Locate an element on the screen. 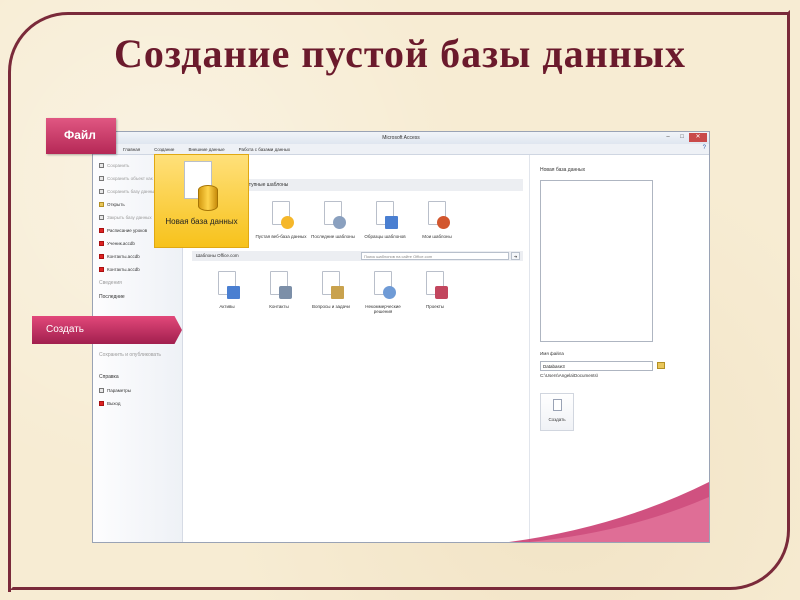 This screenshot has width=800, height=600. file-name-input: Database3 is located at coordinates (596, 366).